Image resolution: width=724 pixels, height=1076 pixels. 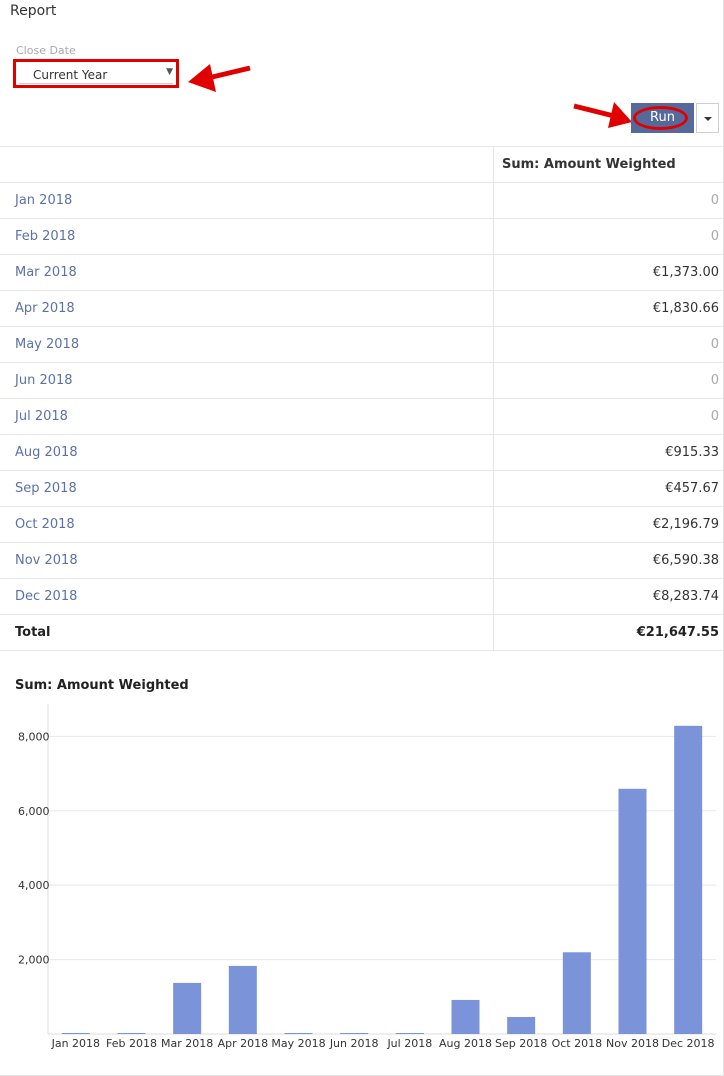 What do you see at coordinates (602, 115) in the screenshot?
I see `annotation-arrow-right-icon` at bounding box center [602, 115].